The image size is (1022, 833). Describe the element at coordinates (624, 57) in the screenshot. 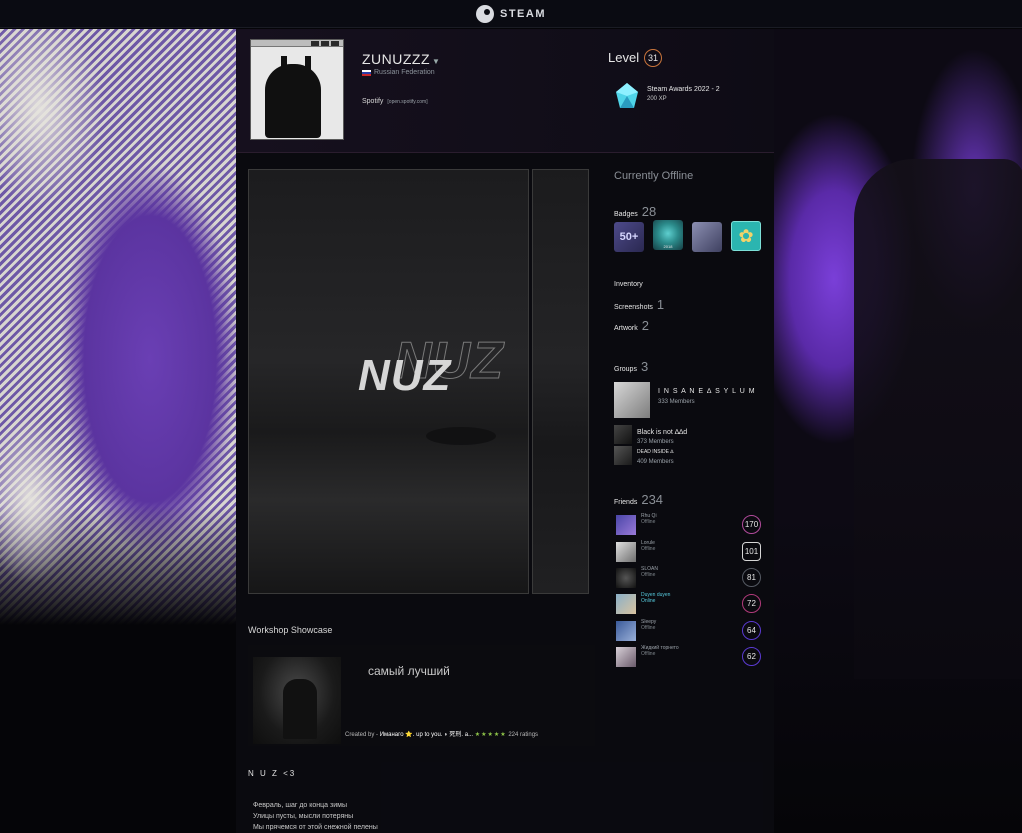

I see `level-label: Level` at that location.